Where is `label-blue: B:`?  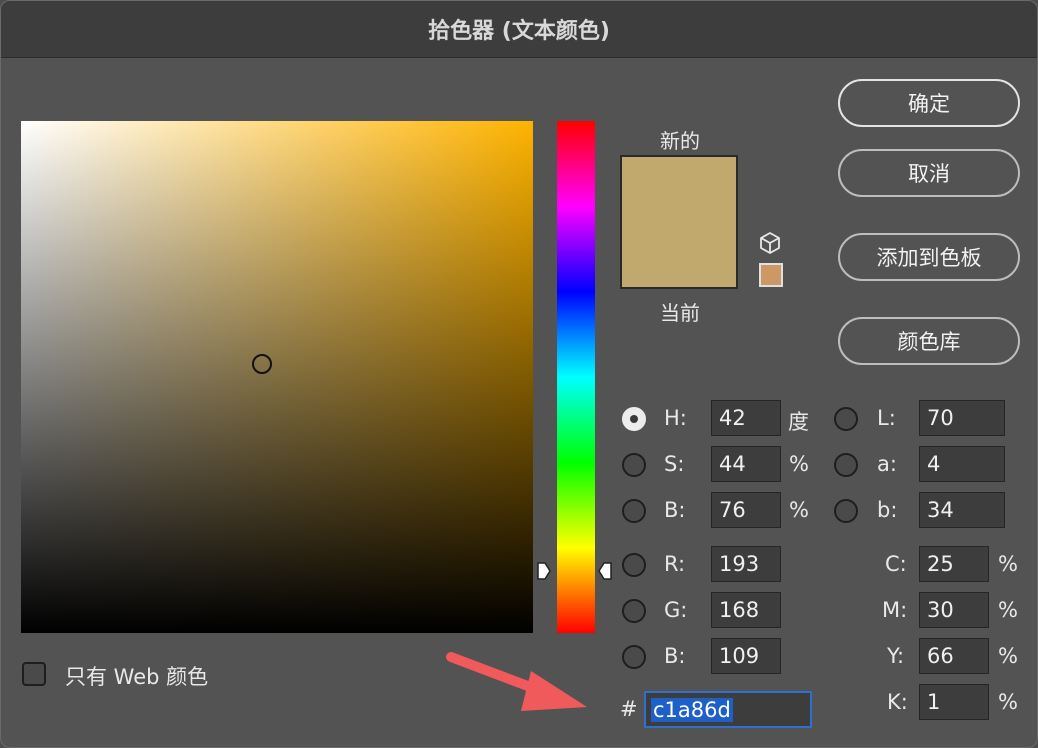
label-blue: B: is located at coordinates (675, 656).